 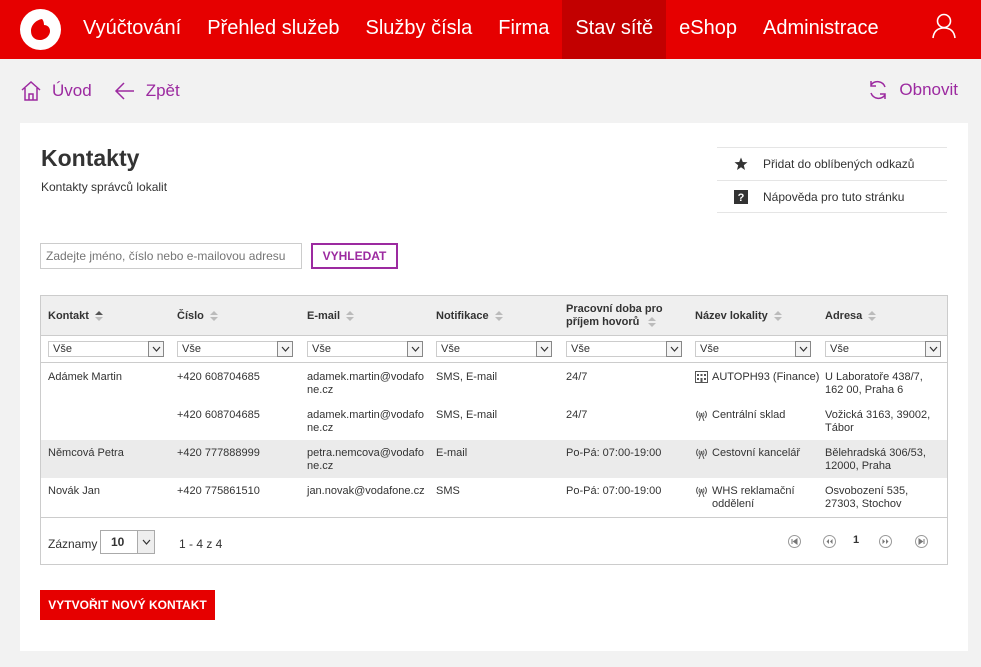 What do you see at coordinates (758, 415) in the screenshot?
I see `cell-location-name: Centrální sklad` at bounding box center [758, 415].